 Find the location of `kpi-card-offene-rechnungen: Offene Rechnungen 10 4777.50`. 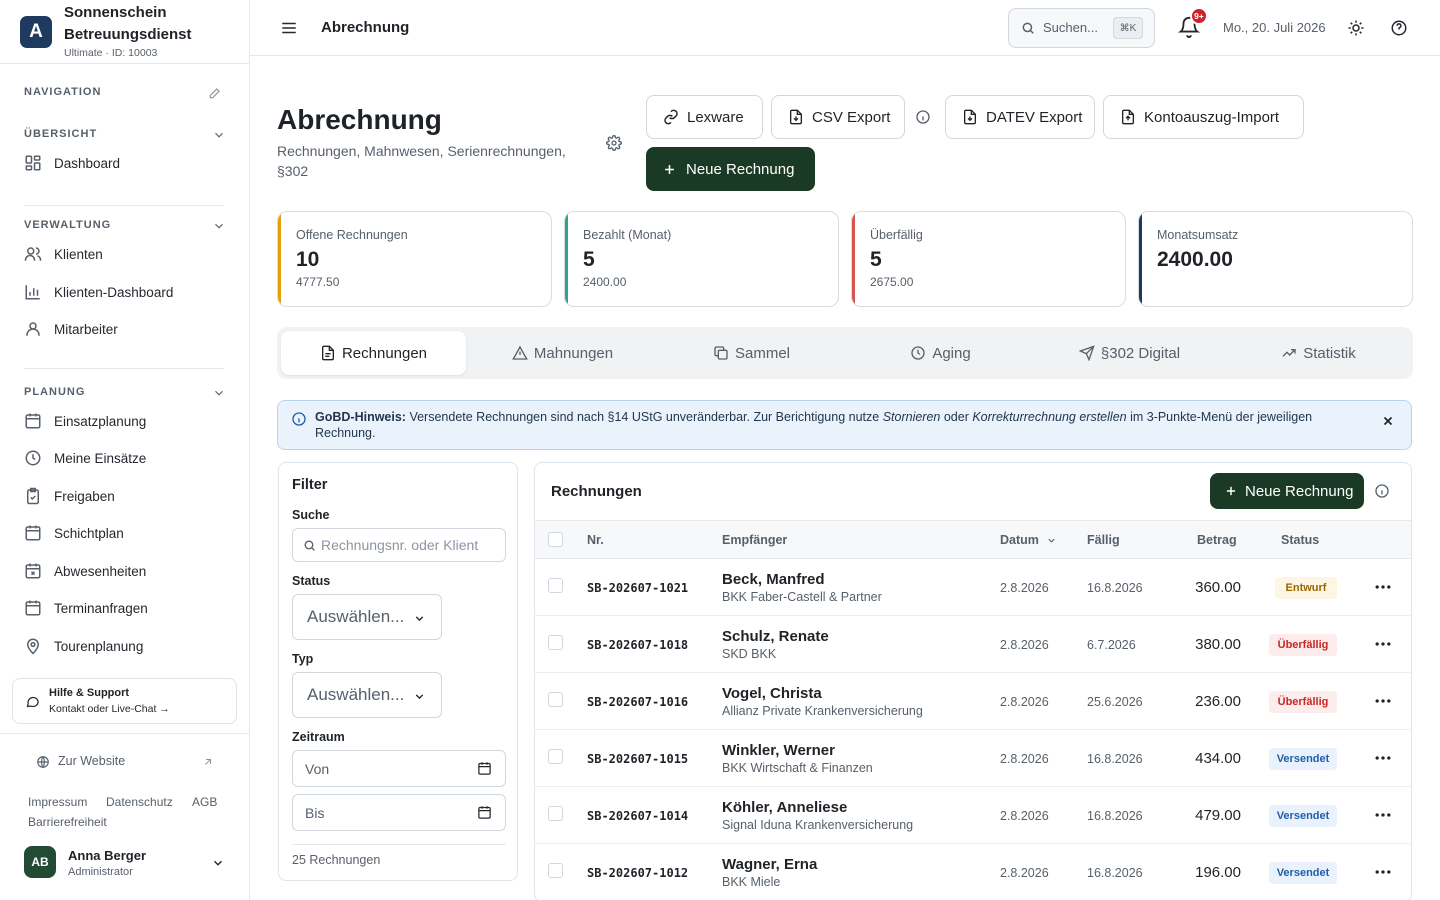

kpi-card-offene-rechnungen: Offene Rechnungen 10 4777.50 is located at coordinates (414, 259).